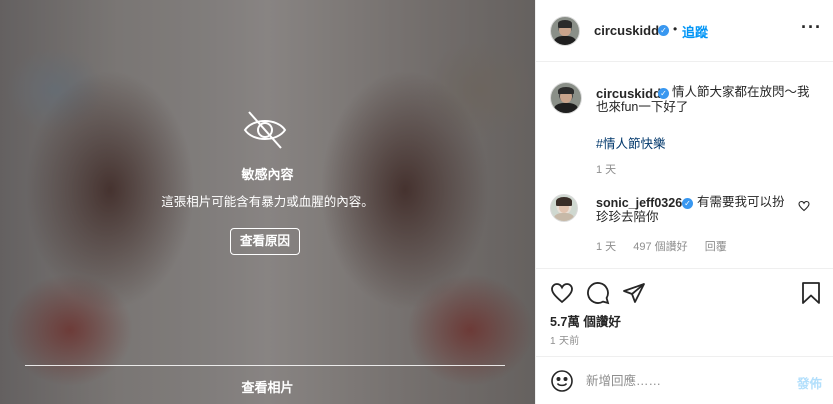  I want to click on bookmark-icon, so click(811, 293).